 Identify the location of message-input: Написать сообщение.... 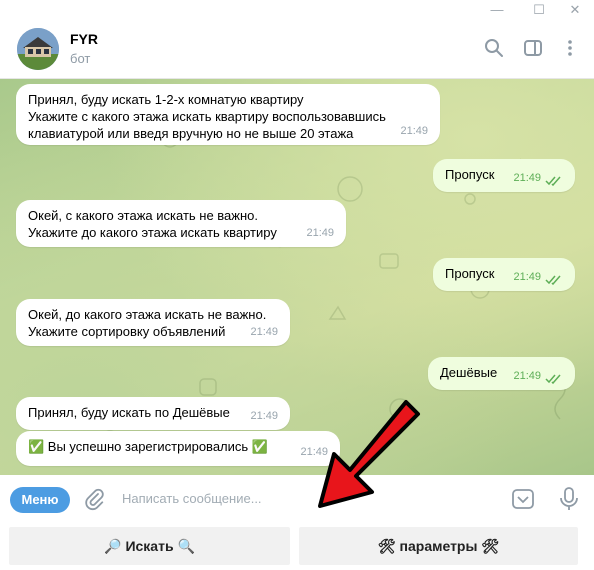
(192, 498).